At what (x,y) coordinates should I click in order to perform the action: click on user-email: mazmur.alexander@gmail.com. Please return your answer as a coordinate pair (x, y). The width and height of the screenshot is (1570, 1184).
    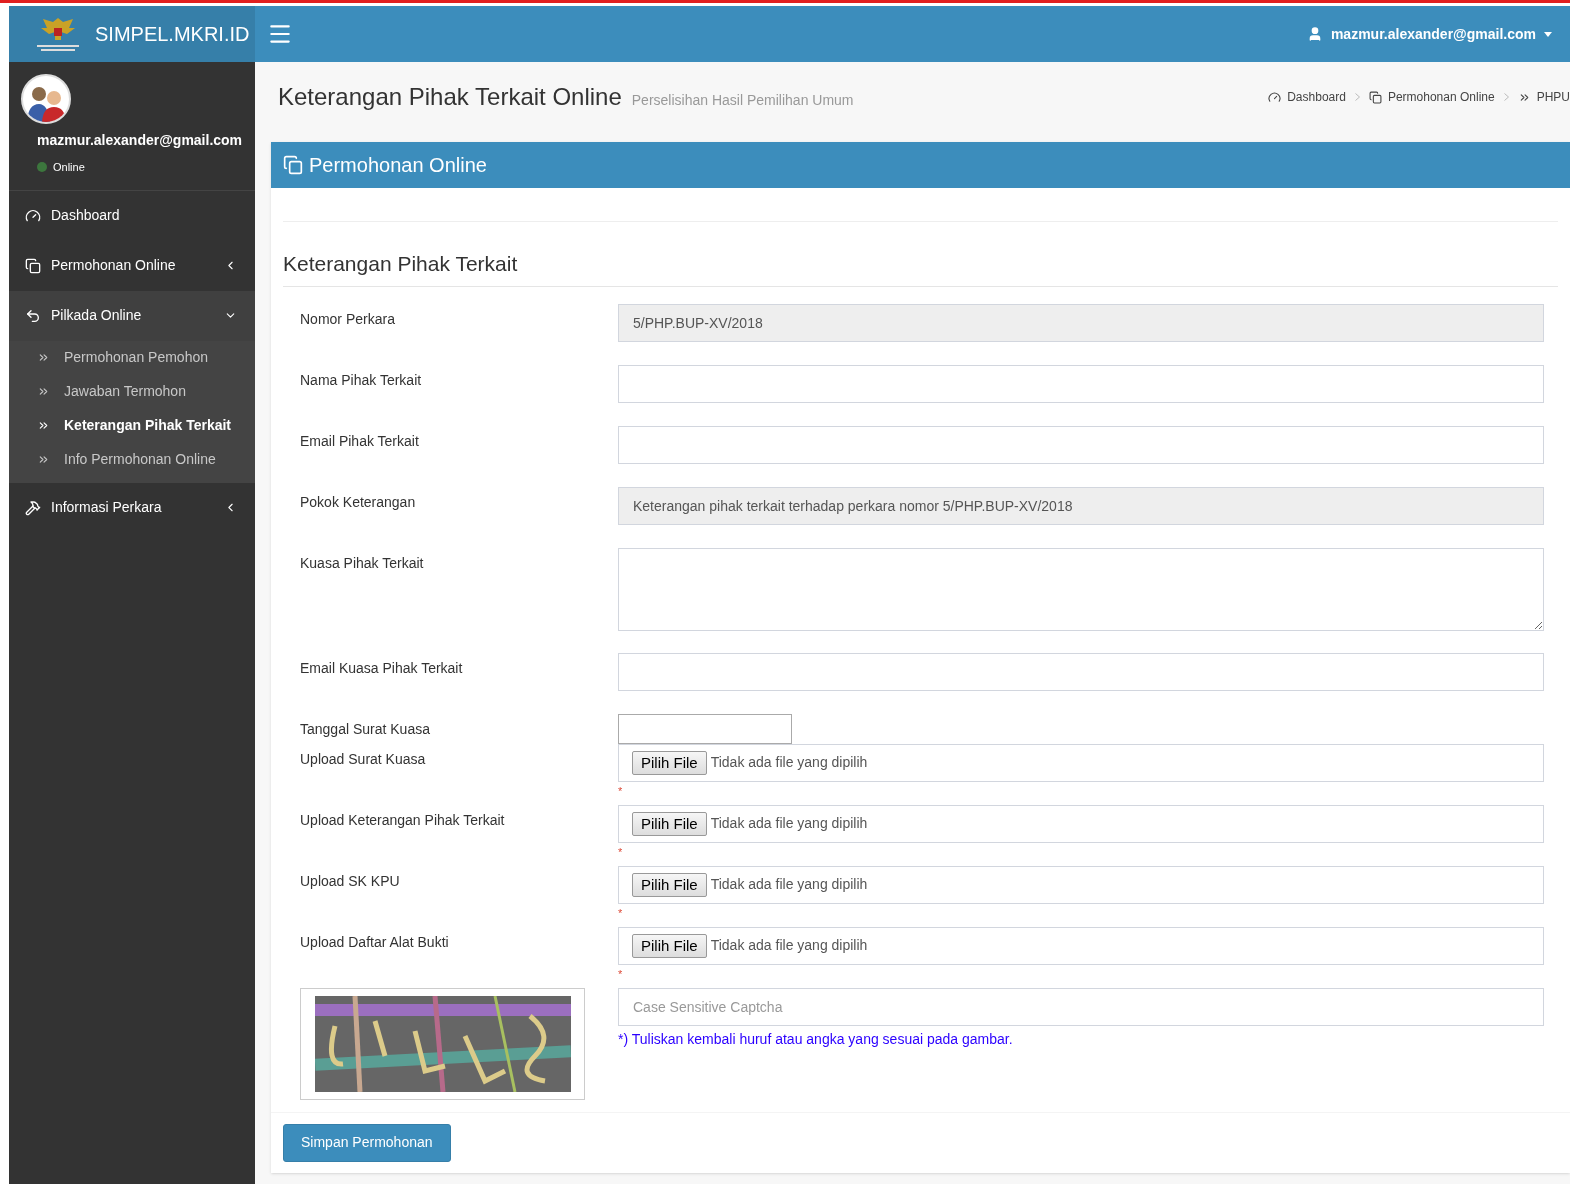
    Looking at the image, I should click on (139, 140).